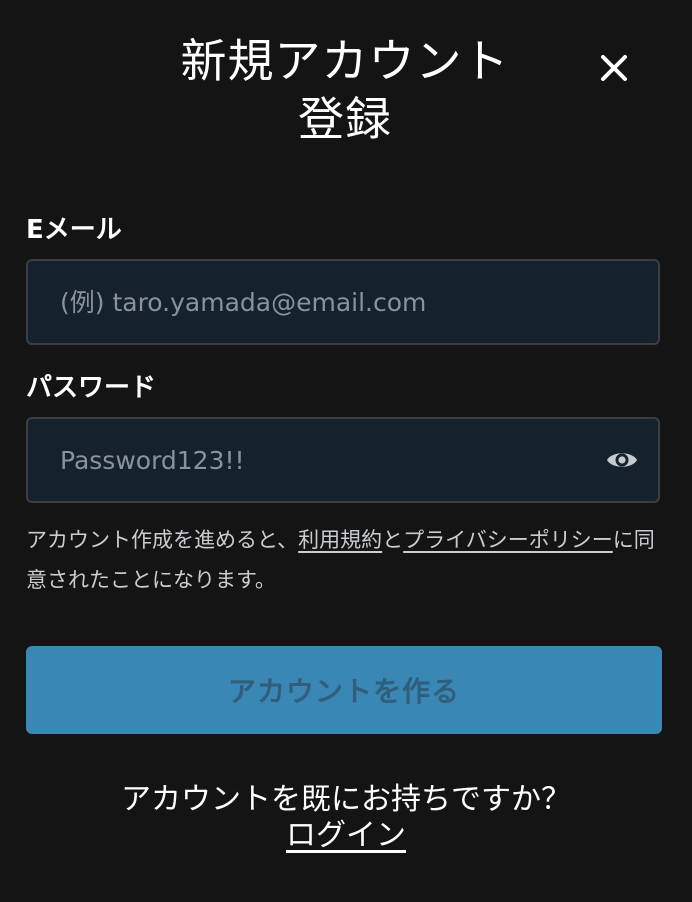 The image size is (692, 902). What do you see at coordinates (346, 799) in the screenshot?
I see `existing-account-question: アカウントを既にお持ちですか？` at bounding box center [346, 799].